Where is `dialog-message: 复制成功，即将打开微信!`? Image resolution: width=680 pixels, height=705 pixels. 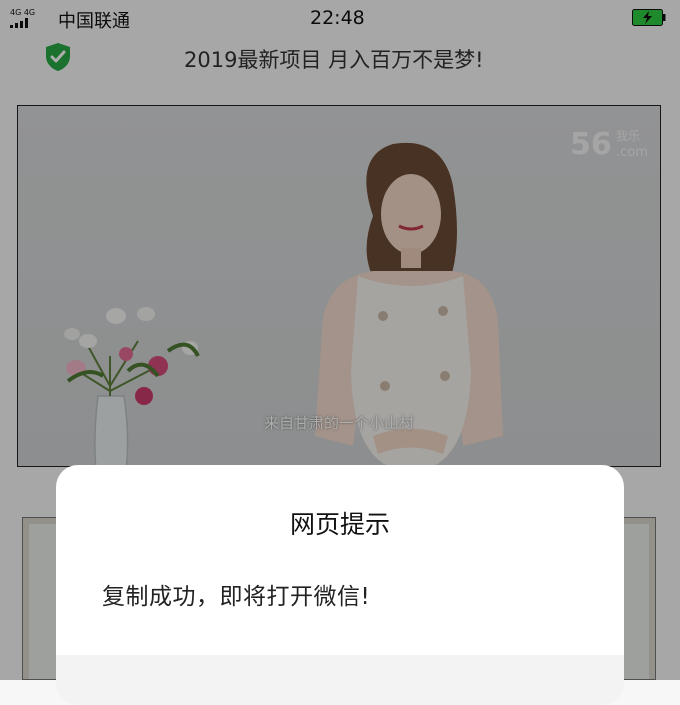 dialog-message: 复制成功，即将打开微信! is located at coordinates (236, 597).